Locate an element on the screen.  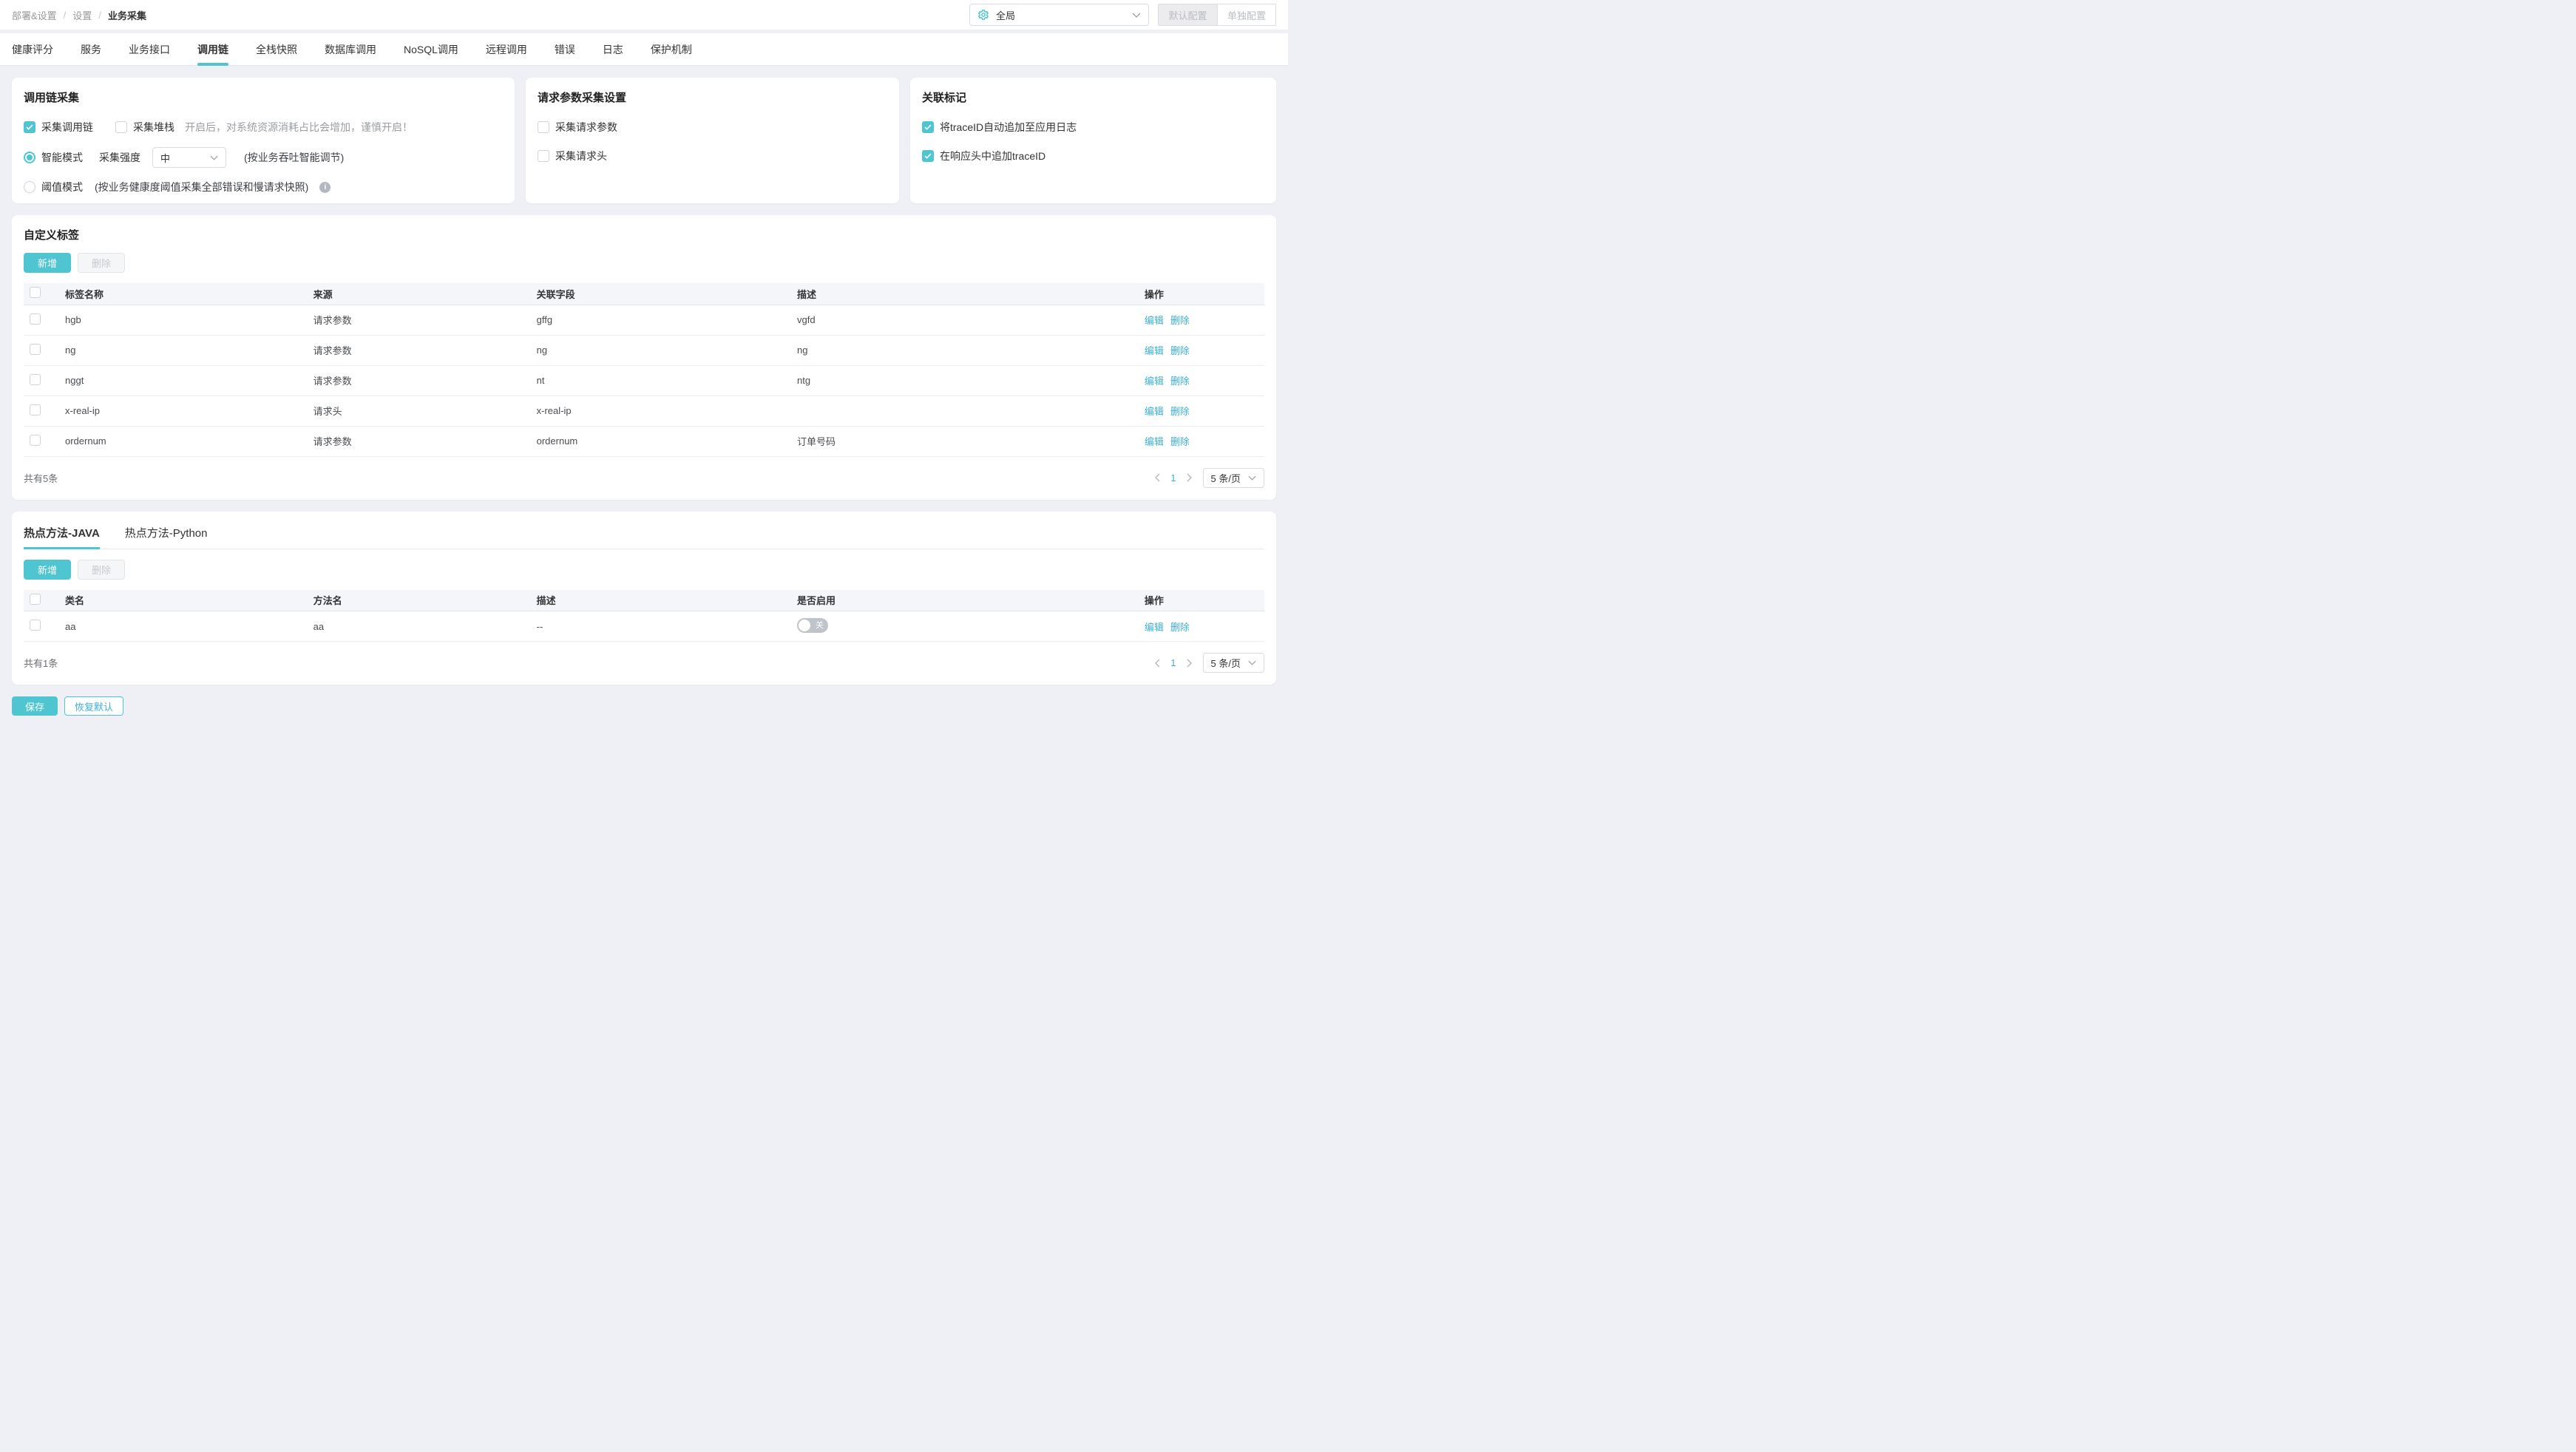
breadcrumb-item-settings: 设置 is located at coordinates (82, 15).